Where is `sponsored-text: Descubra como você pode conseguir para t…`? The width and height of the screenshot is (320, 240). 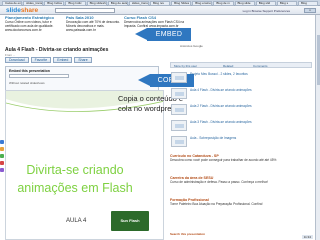 sponsored-text: Descubra como você pode conseguir para t… is located at coordinates (223, 160).